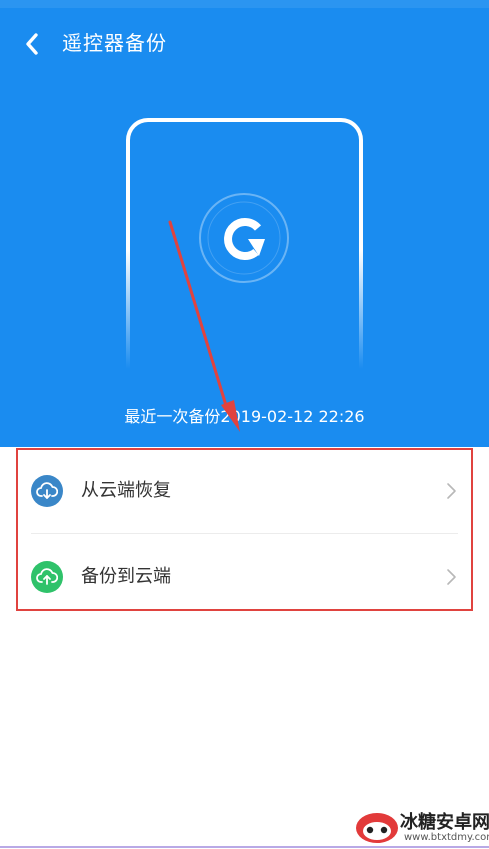 The height and width of the screenshot is (849, 489). What do you see at coordinates (244, 577) in the screenshot?
I see `backup-to-cloud-item: 备份到云端` at bounding box center [244, 577].